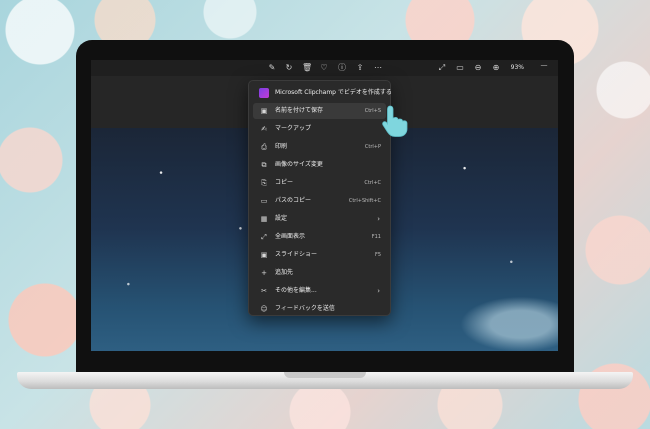 Image resolution: width=650 pixels, height=429 pixels. Describe the element at coordinates (264, 147) in the screenshot. I see `print-icon: ⎙` at that location.